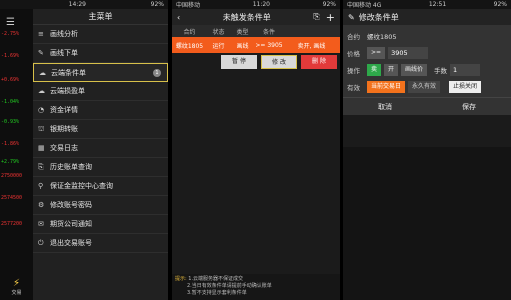 This screenshot has width=511, height=300. I want to click on operation-row: 操作 卖 开 画线价 手数 1, so click(427, 69).